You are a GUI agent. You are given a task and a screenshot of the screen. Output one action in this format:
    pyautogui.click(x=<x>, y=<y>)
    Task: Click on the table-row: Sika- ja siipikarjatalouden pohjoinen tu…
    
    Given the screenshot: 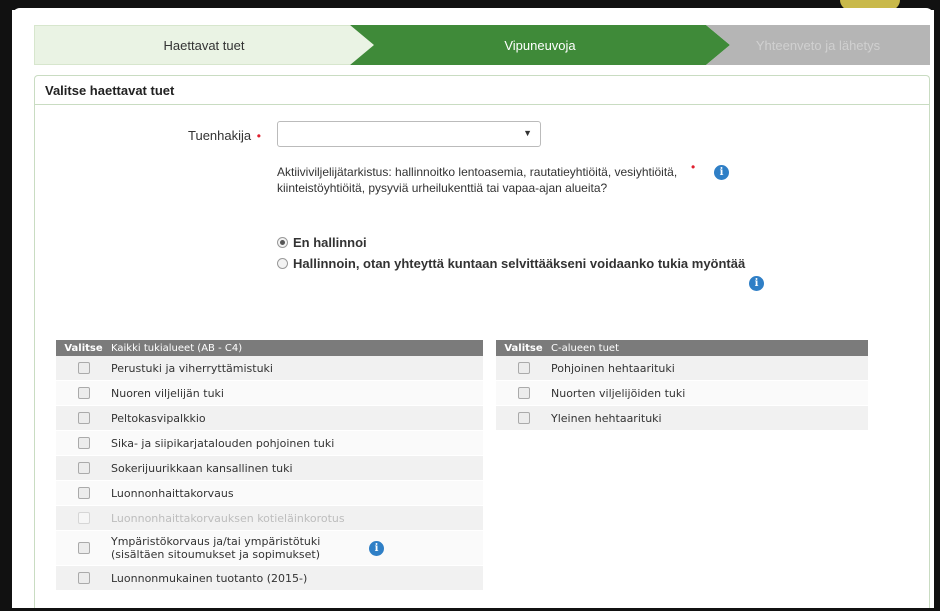 What is the action you would take?
    pyautogui.click(x=269, y=443)
    